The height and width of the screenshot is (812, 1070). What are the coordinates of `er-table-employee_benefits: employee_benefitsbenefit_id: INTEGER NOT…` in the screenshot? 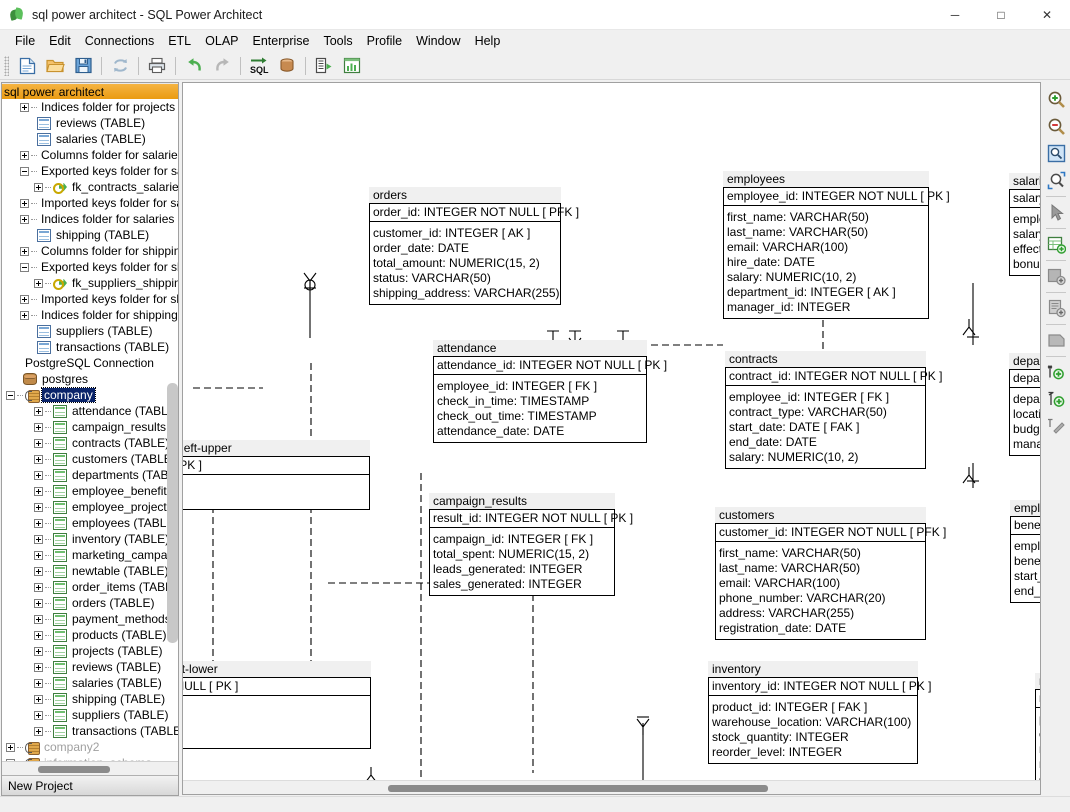 It's located at (1025, 551).